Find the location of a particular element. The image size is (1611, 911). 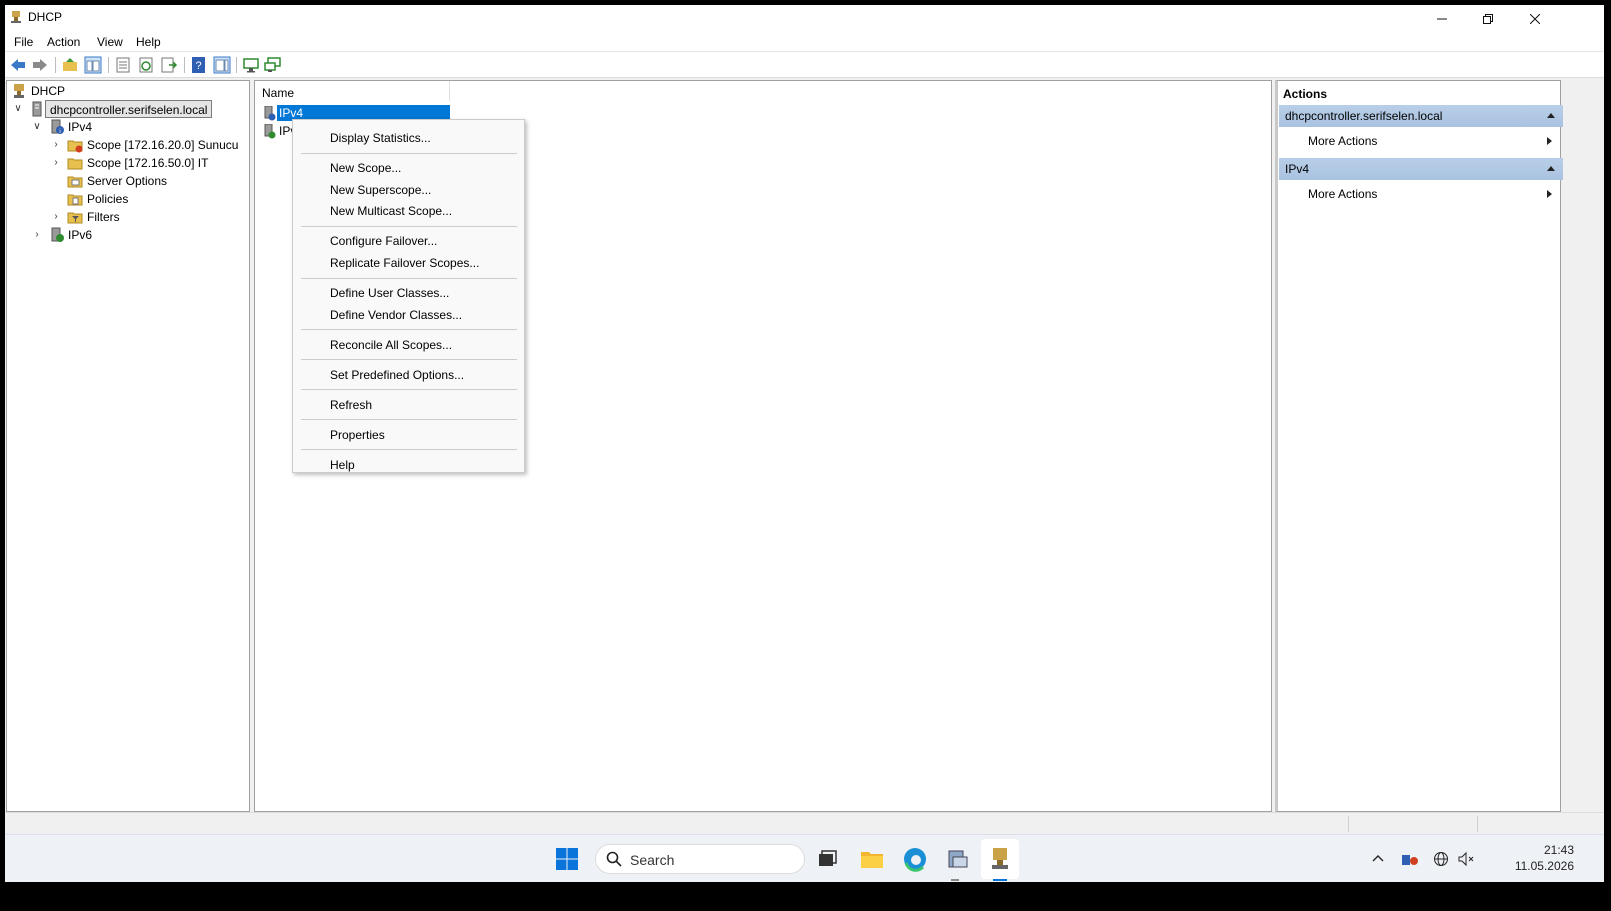

menu-file: File is located at coordinates (23, 42).